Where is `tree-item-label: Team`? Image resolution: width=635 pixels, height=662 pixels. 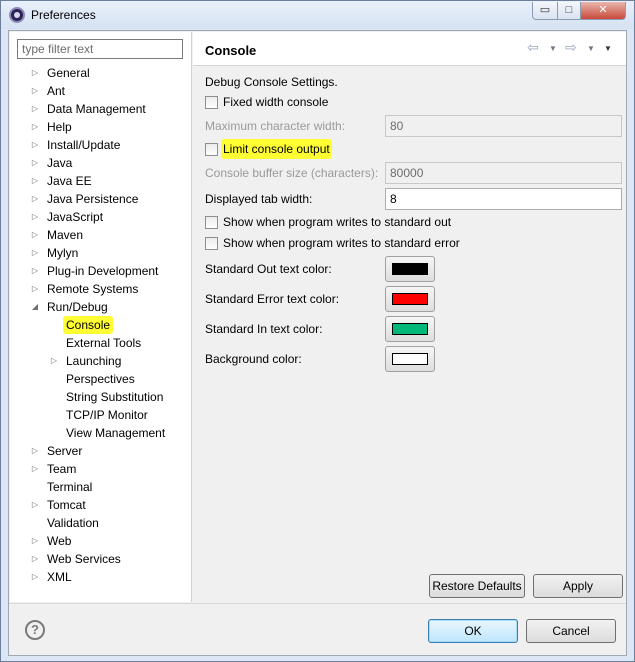
tree-item-label: Team is located at coordinates (62, 469).